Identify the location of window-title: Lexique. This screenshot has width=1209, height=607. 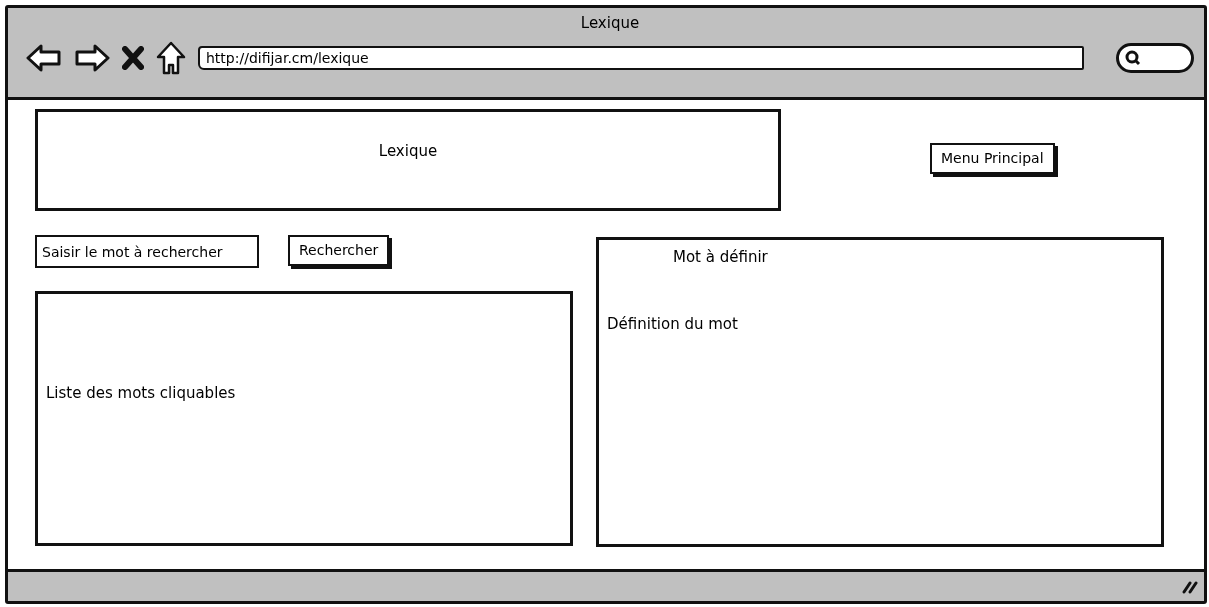
(610, 23).